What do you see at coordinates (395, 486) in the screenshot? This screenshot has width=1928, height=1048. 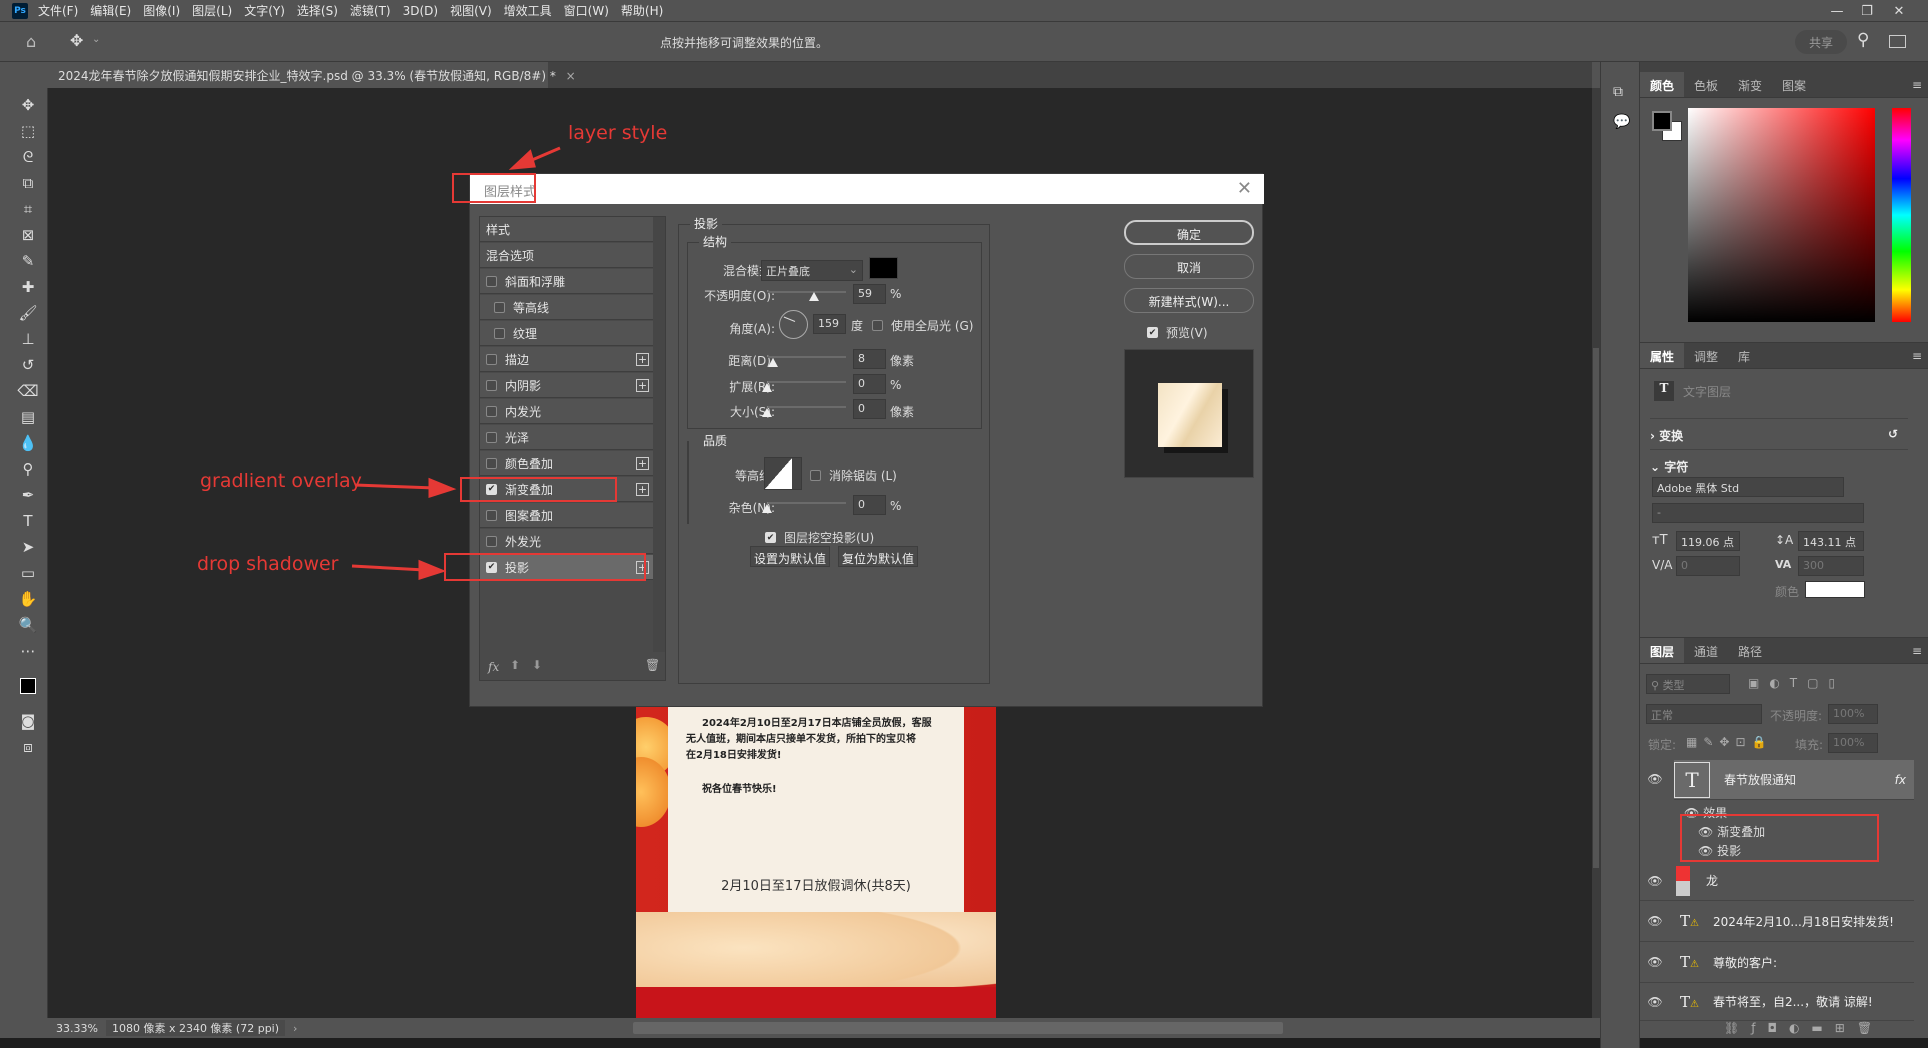 I see `arrow-gradient-overlay` at bounding box center [395, 486].